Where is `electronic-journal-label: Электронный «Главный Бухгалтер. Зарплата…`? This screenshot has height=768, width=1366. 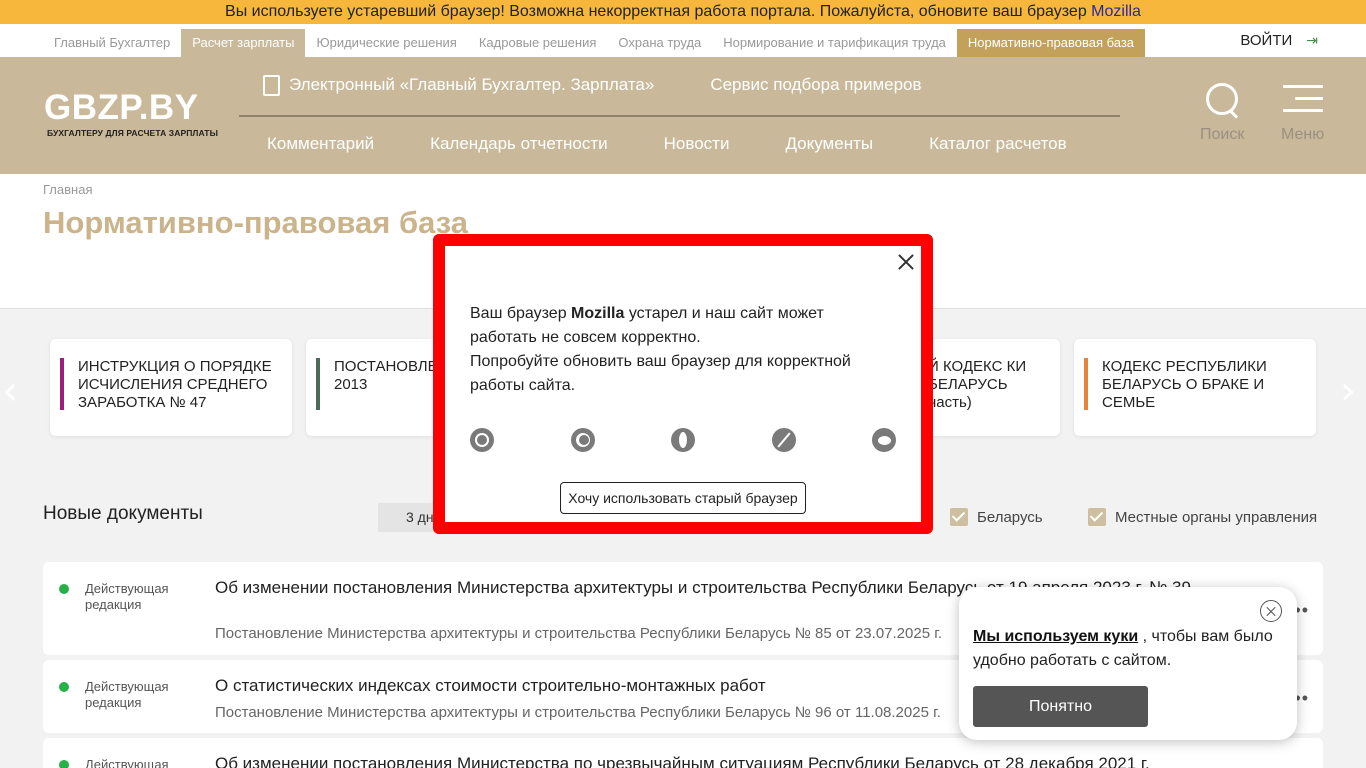
electronic-journal-label: Электронный «Главный Бухгалтер. Зарплата… is located at coordinates (472, 84).